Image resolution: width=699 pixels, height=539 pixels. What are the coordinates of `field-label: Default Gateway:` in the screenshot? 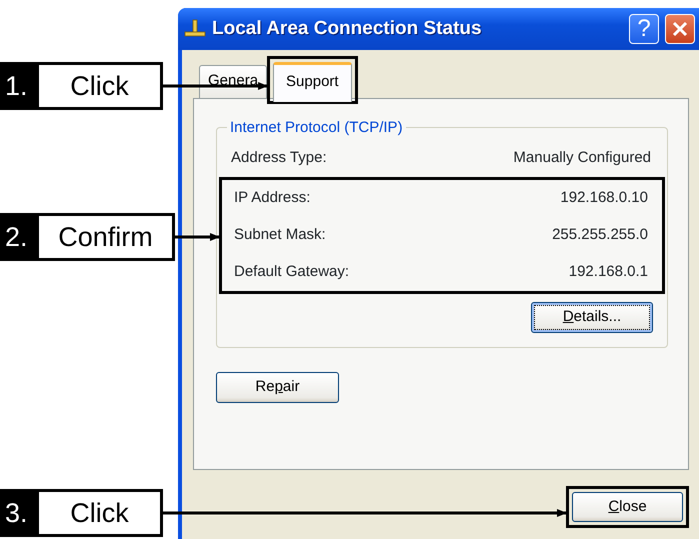 It's located at (292, 272).